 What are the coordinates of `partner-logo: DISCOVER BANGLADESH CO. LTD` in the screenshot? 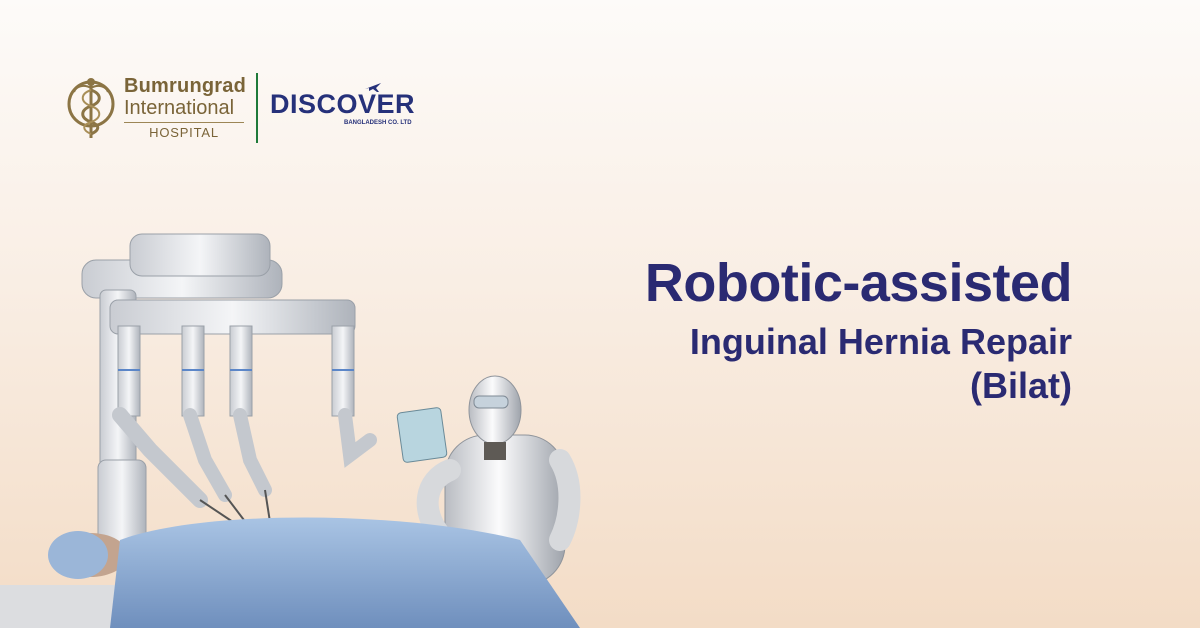 It's located at (343, 105).